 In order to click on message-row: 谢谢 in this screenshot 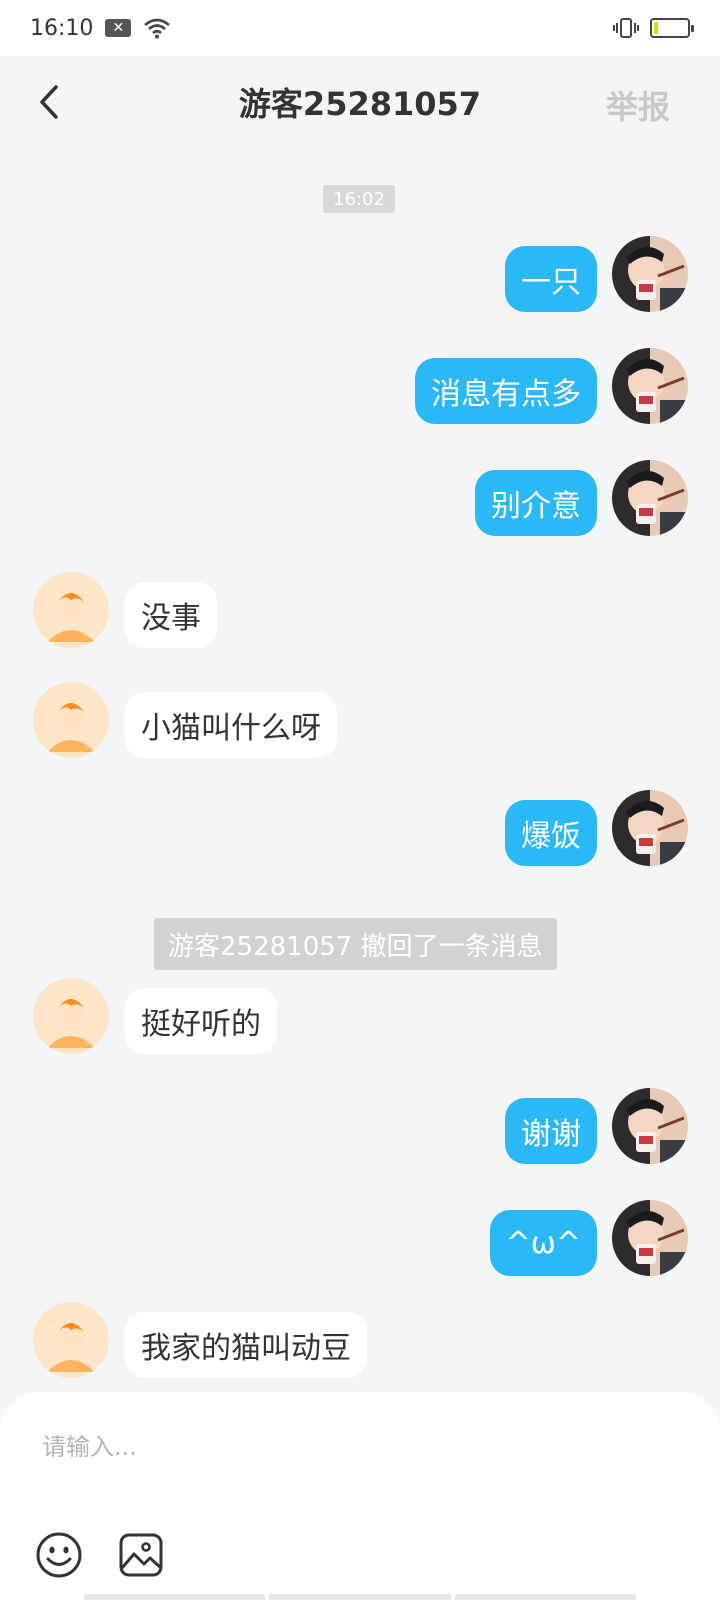, I will do `click(360, 1127)`.